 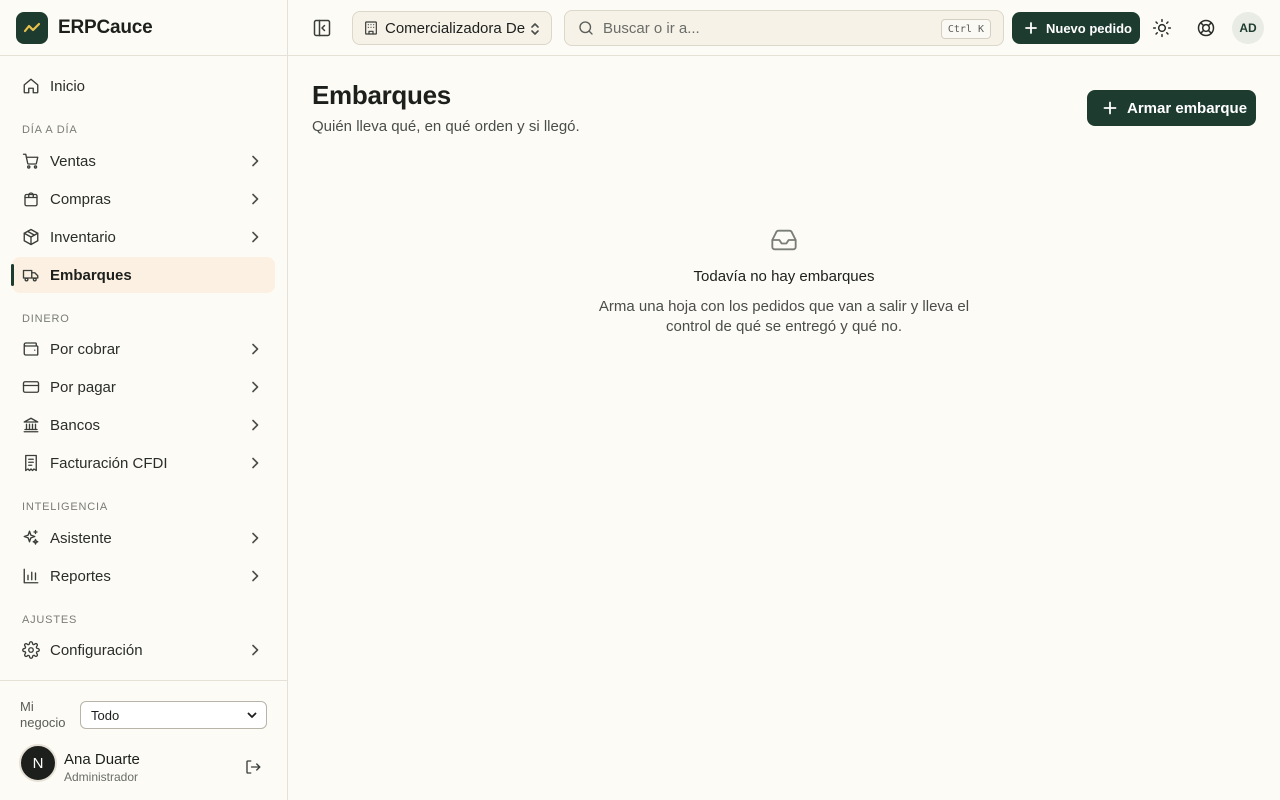 I want to click on sidebar-item-label: Embarques, so click(x=91, y=275).